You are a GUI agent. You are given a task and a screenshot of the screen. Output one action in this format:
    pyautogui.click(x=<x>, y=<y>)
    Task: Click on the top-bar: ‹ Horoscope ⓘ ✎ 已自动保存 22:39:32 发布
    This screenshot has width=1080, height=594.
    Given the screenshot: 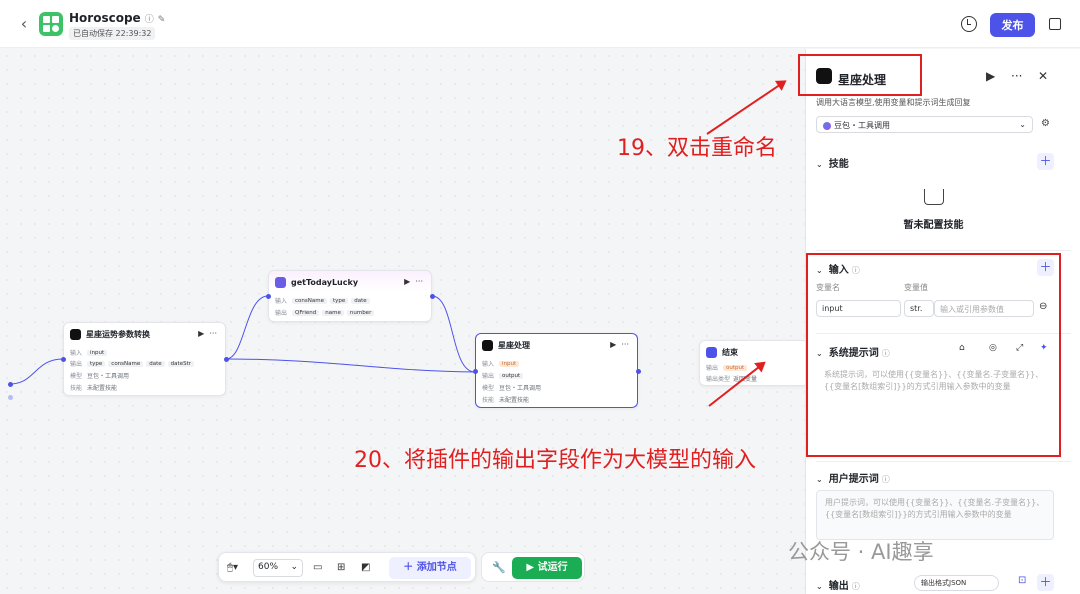 What is the action you would take?
    pyautogui.click(x=540, y=24)
    